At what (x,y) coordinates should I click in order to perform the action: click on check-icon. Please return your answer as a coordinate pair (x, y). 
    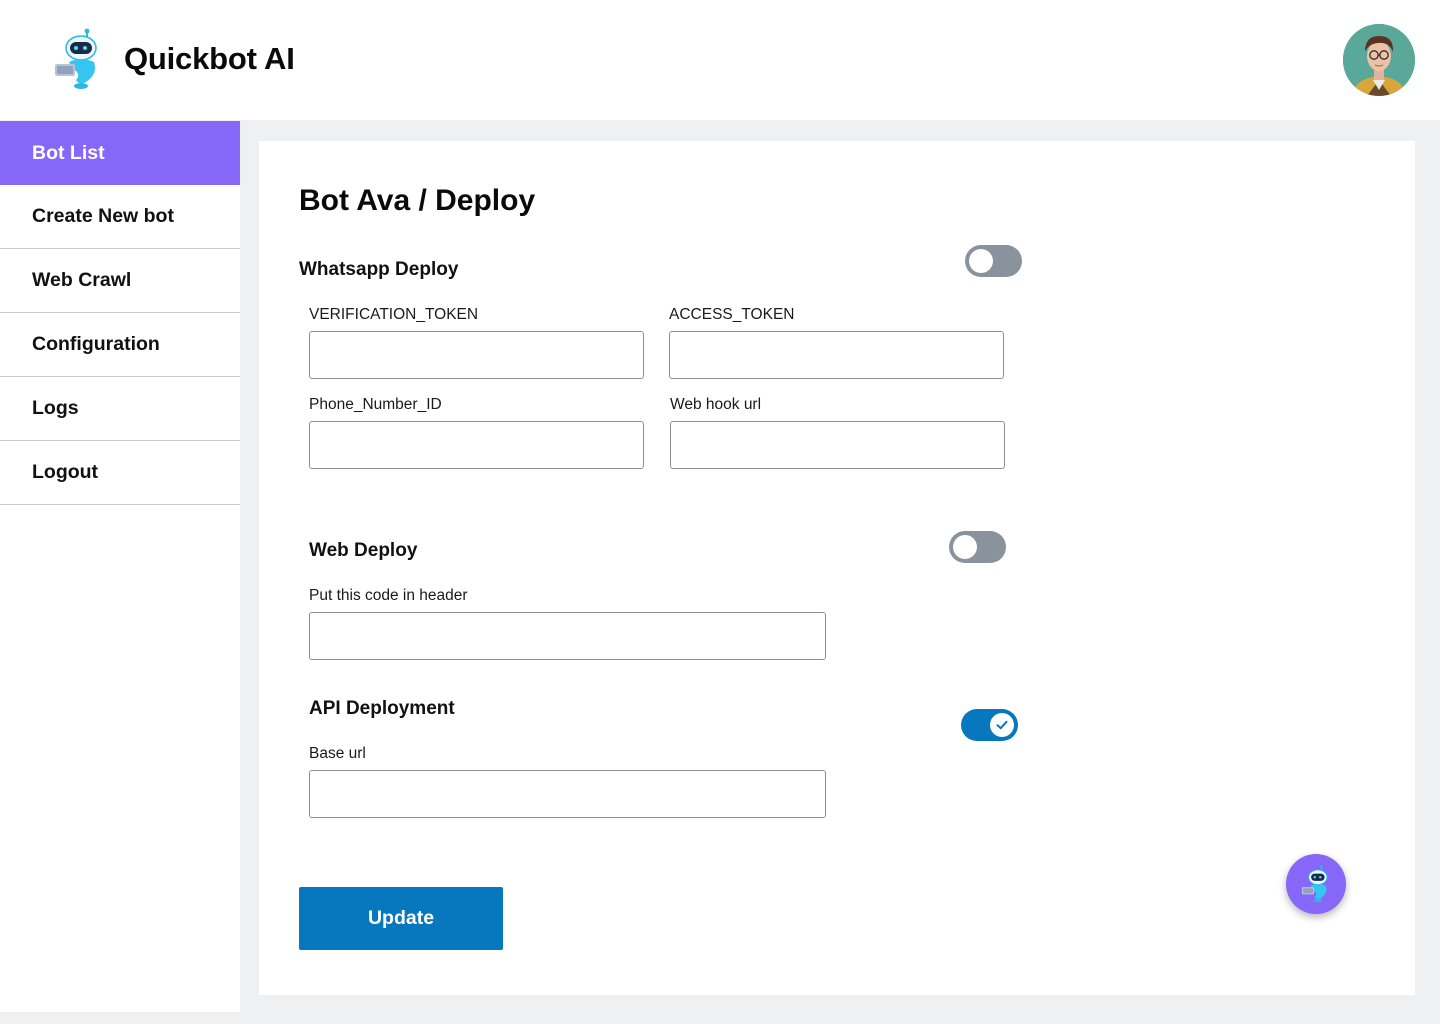
    Looking at the image, I should click on (1002, 725).